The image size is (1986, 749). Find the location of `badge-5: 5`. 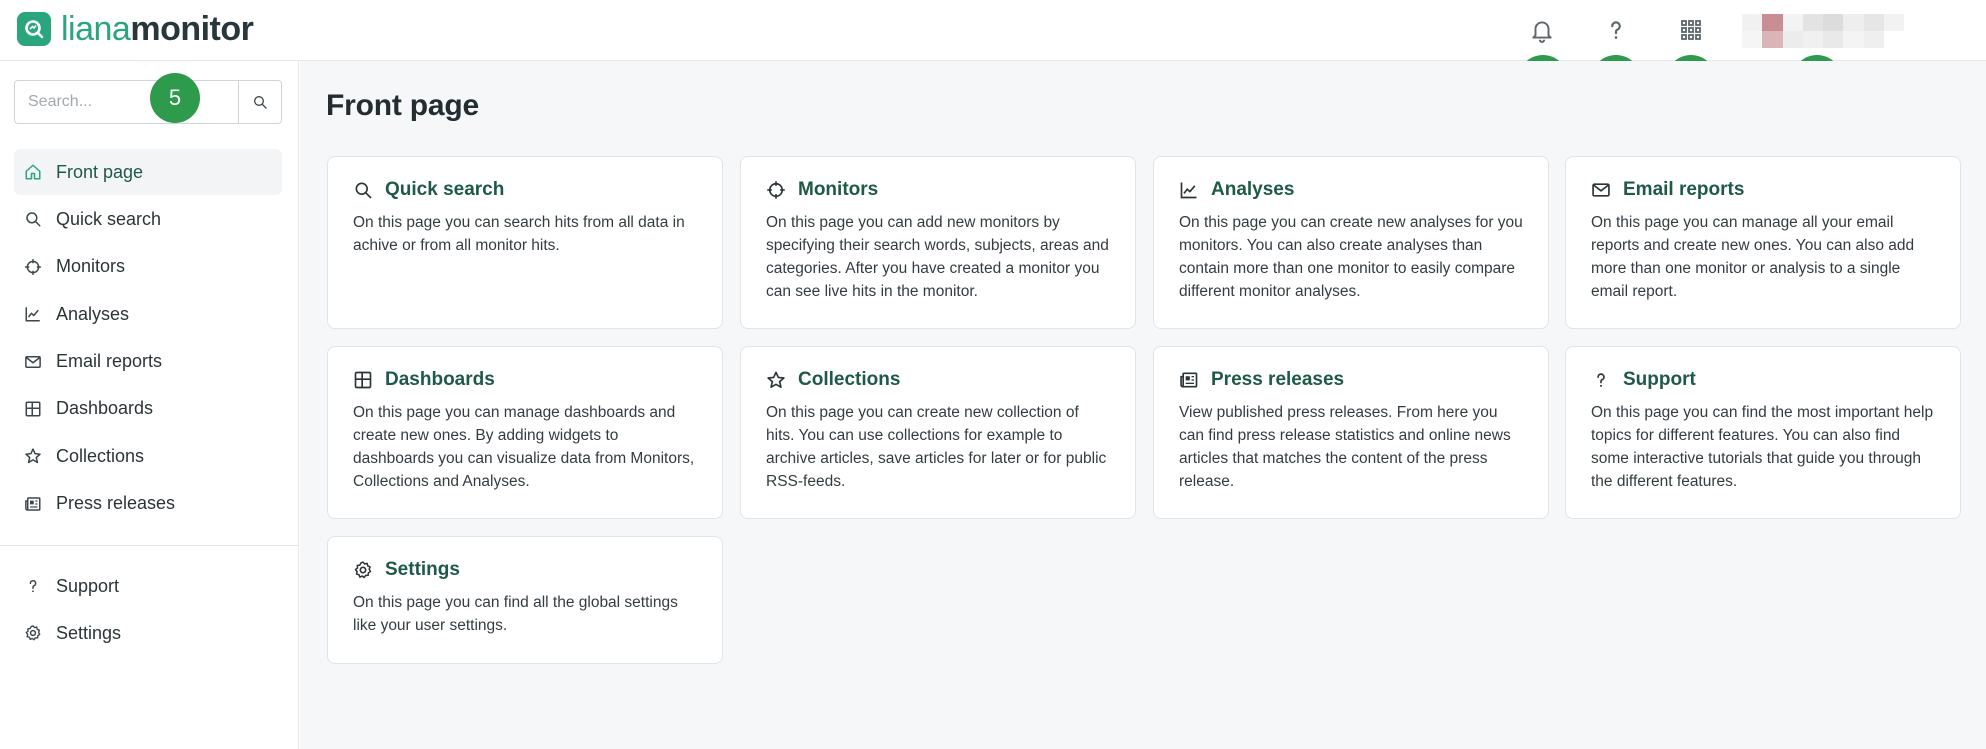

badge-5: 5 is located at coordinates (175, 98).